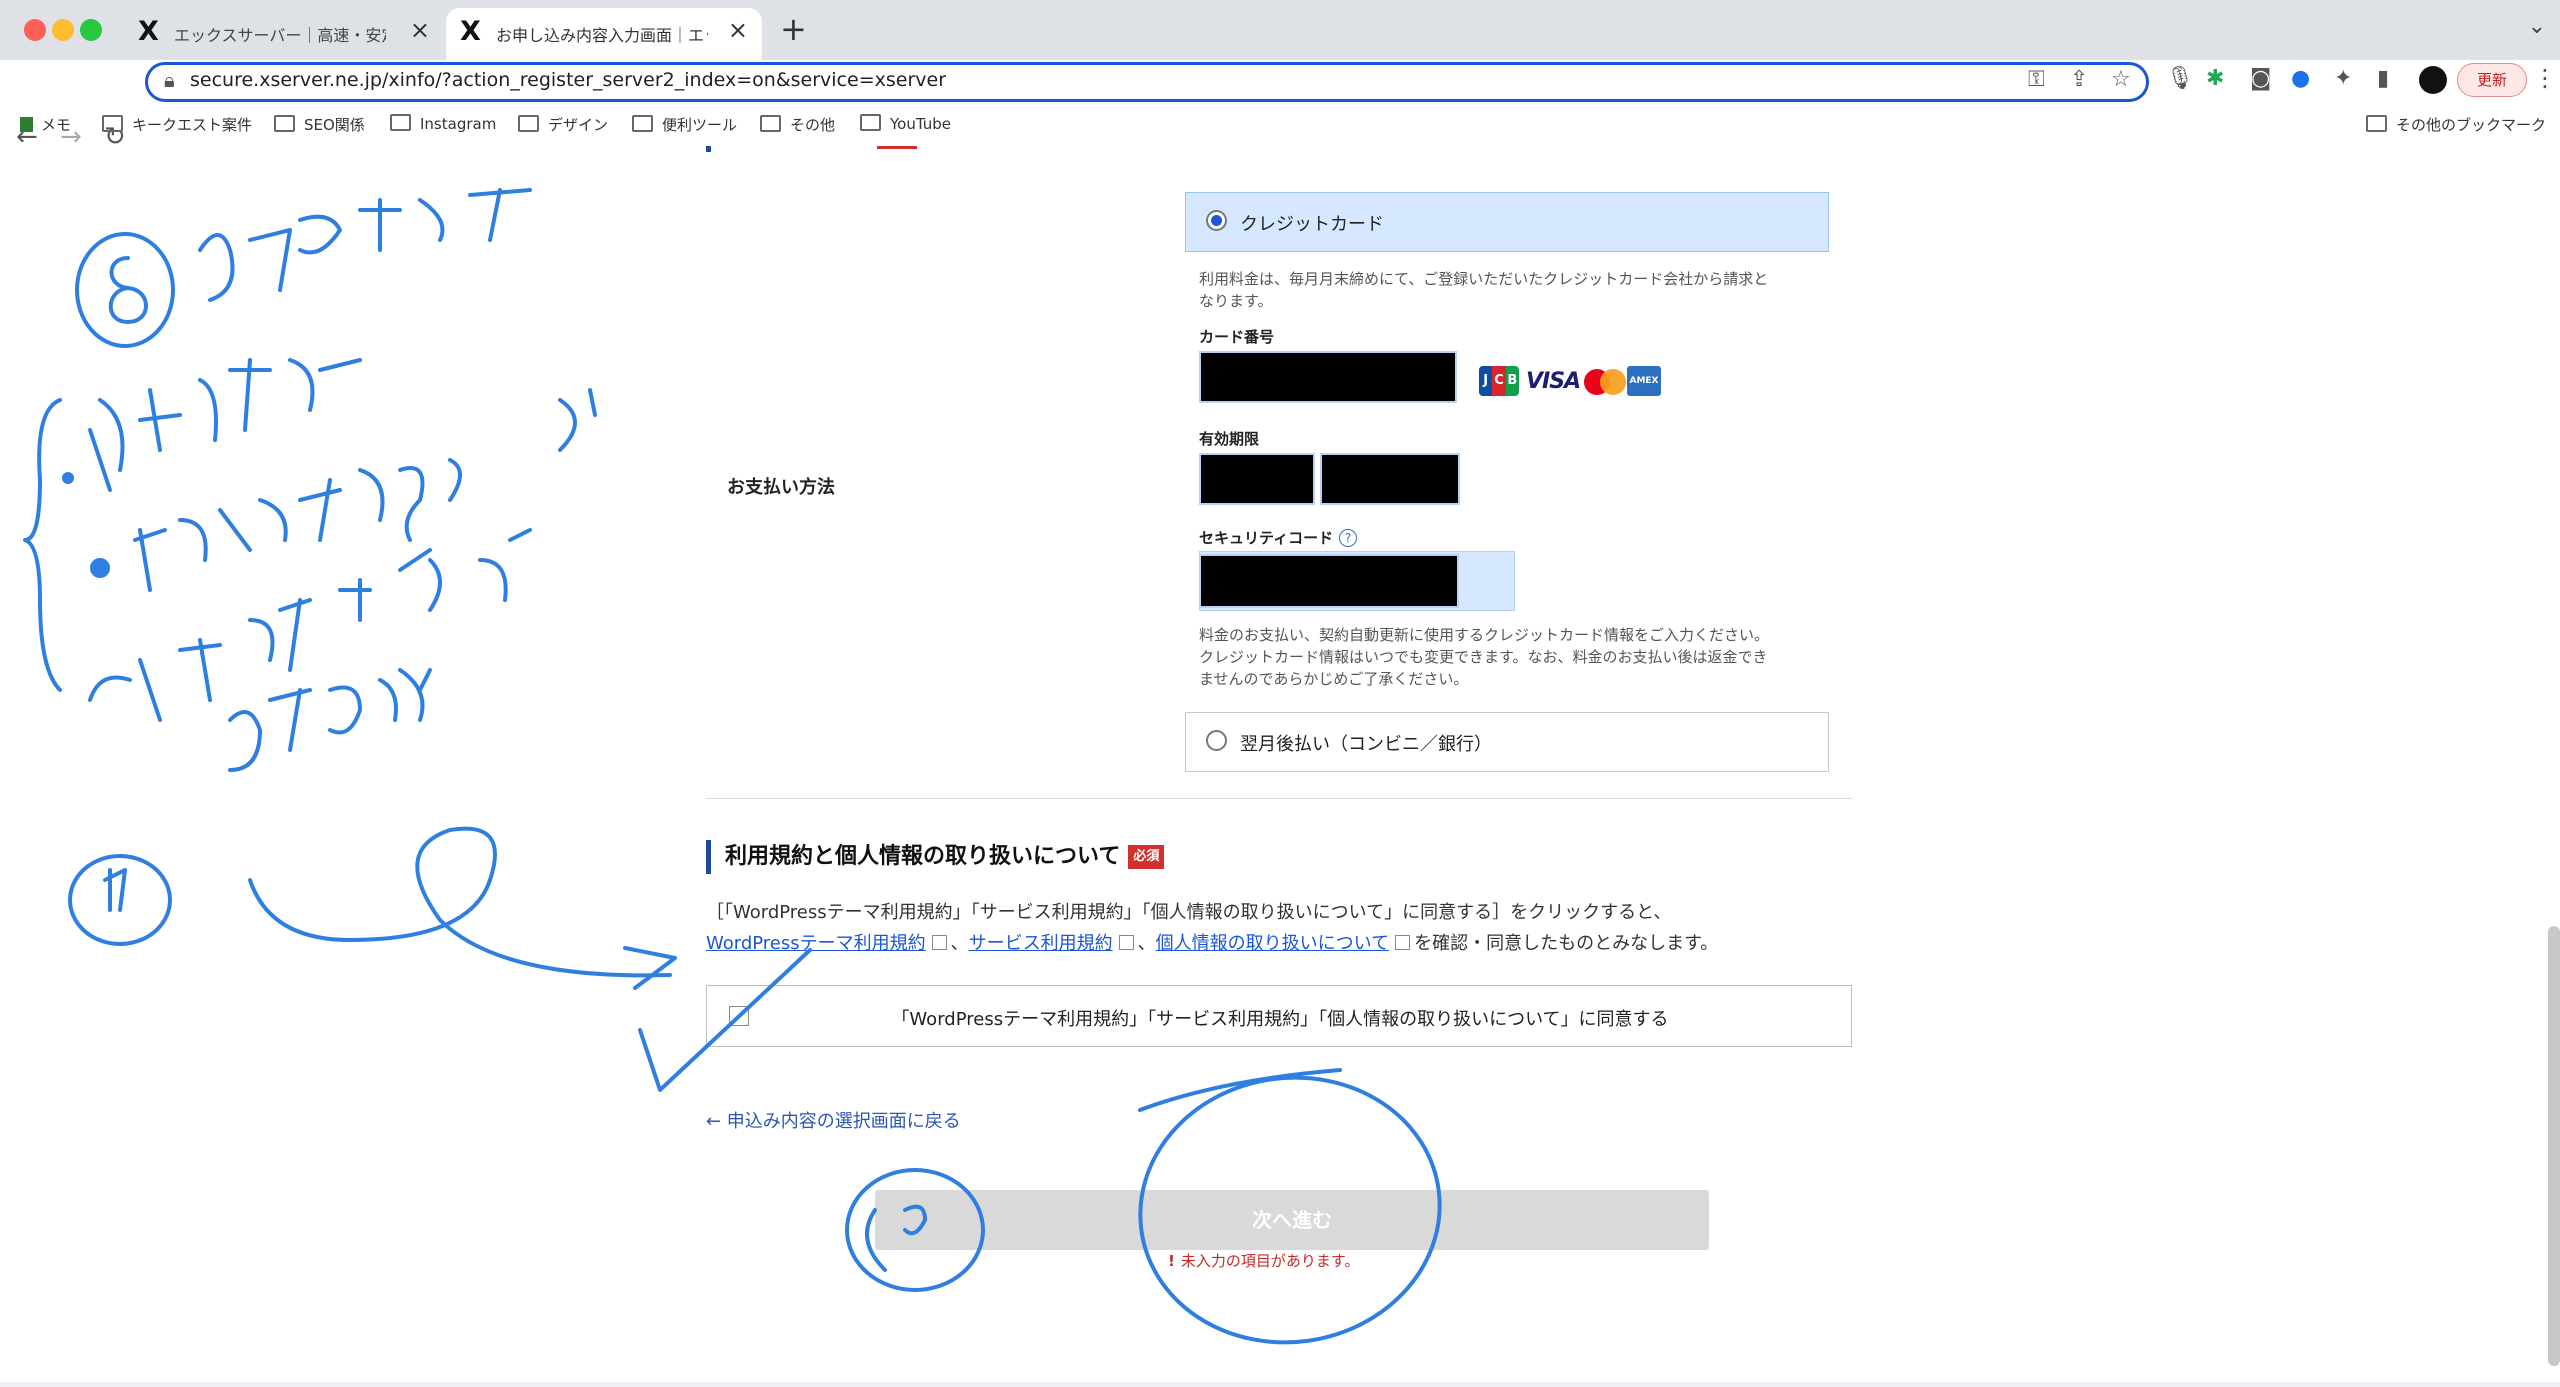 This screenshot has height=1387, width=2560. What do you see at coordinates (2180, 78) in the screenshot?
I see `microphone-icon: 🎙︎` at bounding box center [2180, 78].